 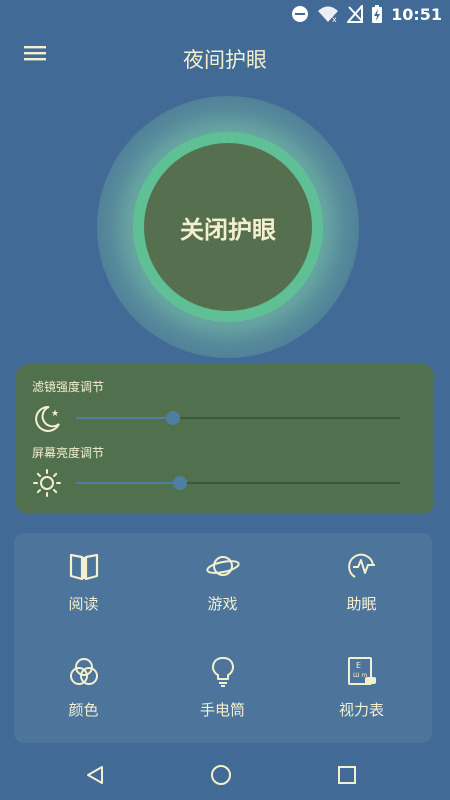 I want to click on tile-eye-chart: E Ш m 视力表, so click(x=361, y=689).